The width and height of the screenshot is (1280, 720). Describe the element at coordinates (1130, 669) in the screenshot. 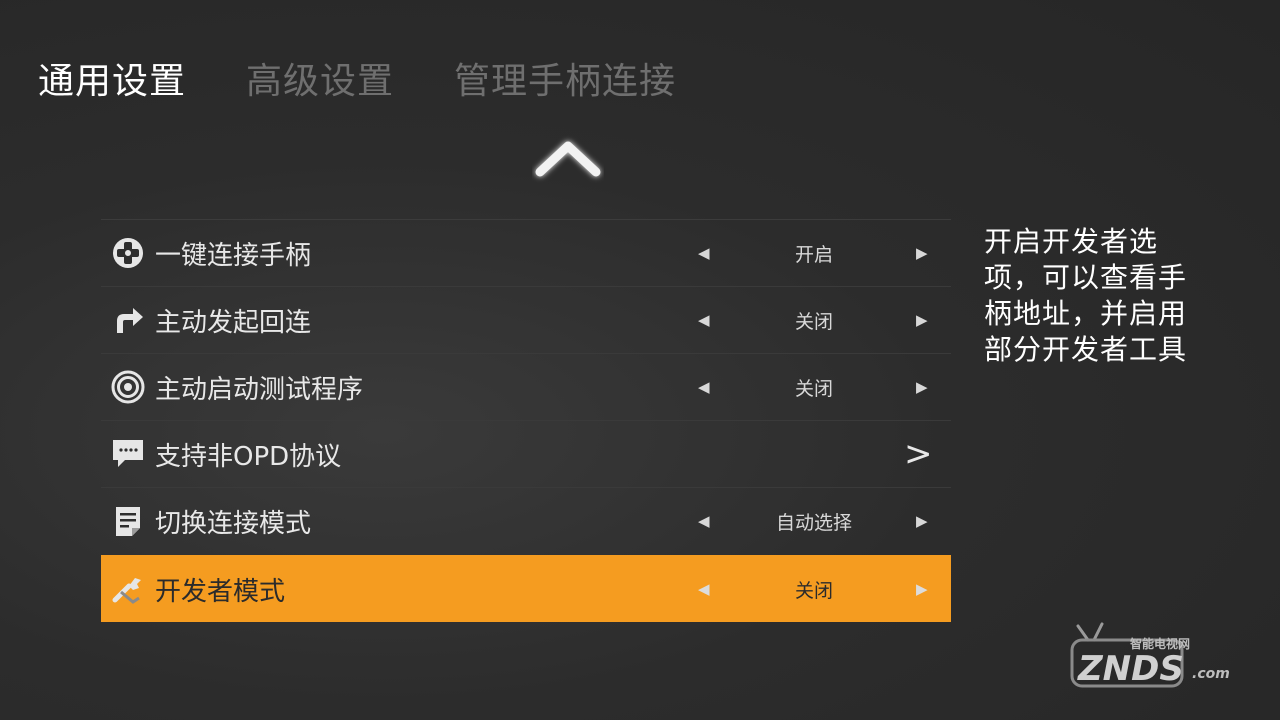

I see `logo-main-text: ZNDS` at that location.